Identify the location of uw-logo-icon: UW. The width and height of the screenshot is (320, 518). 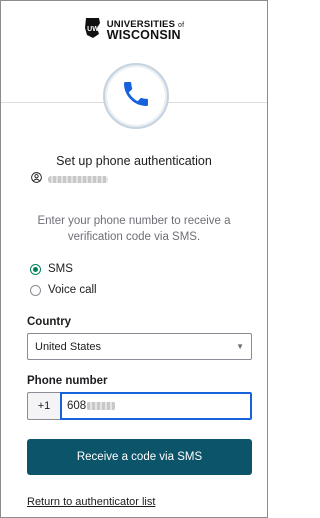
(93, 30).